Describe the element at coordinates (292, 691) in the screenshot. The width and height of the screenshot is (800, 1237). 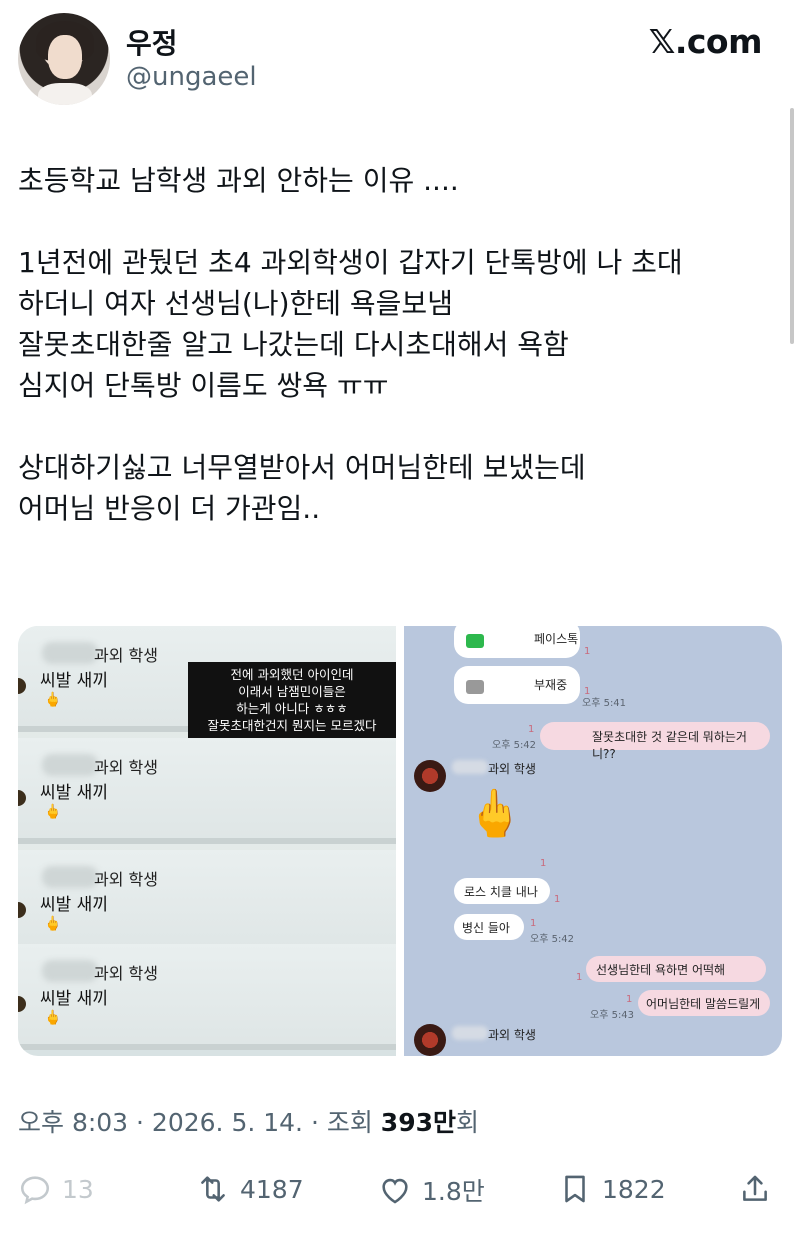
I see `caption-line: 이래서 남잼민이들은` at that location.